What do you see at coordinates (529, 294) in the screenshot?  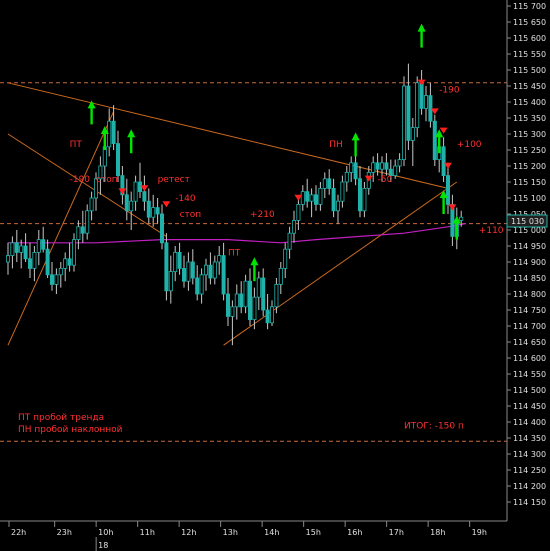 I see `y-tick-label: 114 800` at bounding box center [529, 294].